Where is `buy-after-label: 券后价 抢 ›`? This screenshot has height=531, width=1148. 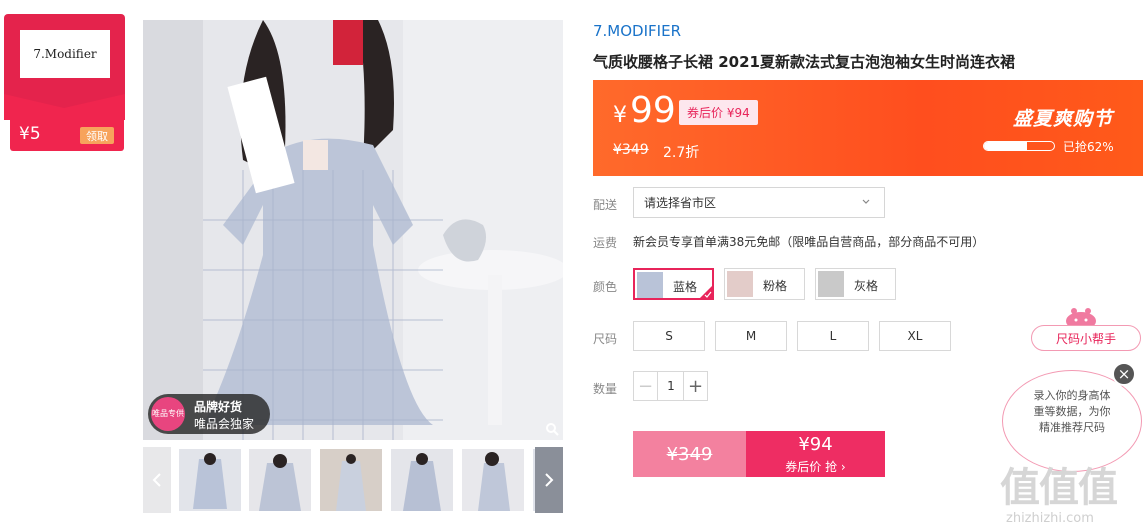
buy-after-label: 券后价 抢 › is located at coordinates (815, 467).